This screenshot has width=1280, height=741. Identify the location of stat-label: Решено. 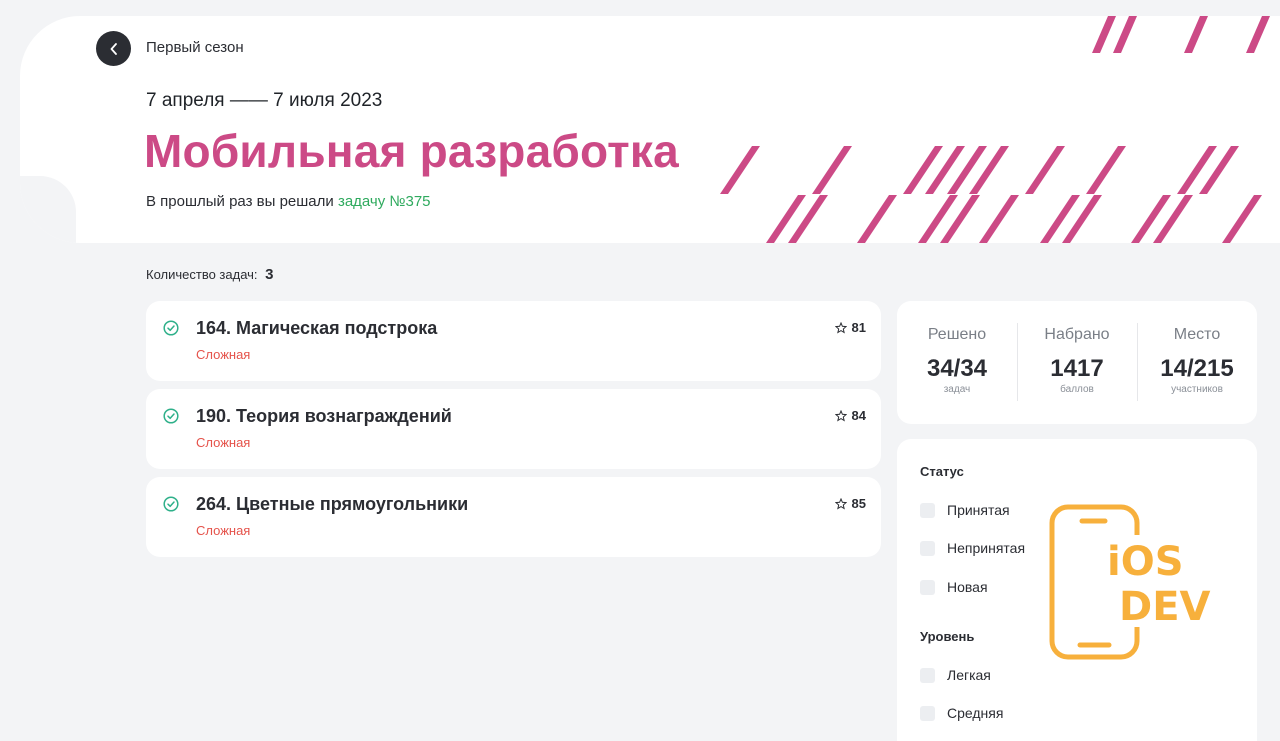
(957, 334).